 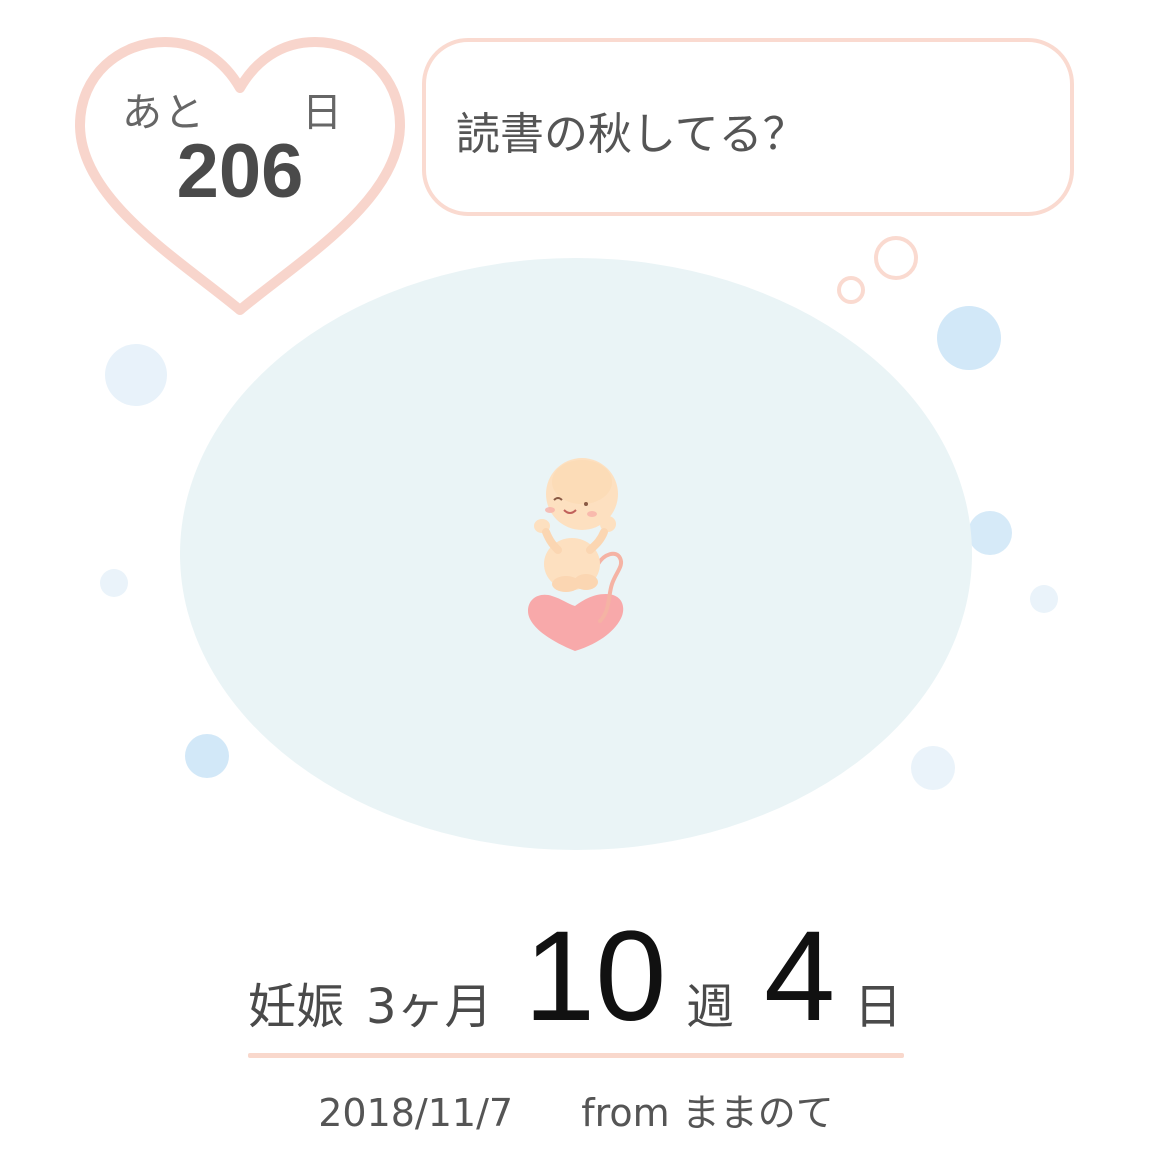 I want to click on pregnancy-status: 妊娠 3ヶ月 10 週 4 日, so click(x=578, y=973).